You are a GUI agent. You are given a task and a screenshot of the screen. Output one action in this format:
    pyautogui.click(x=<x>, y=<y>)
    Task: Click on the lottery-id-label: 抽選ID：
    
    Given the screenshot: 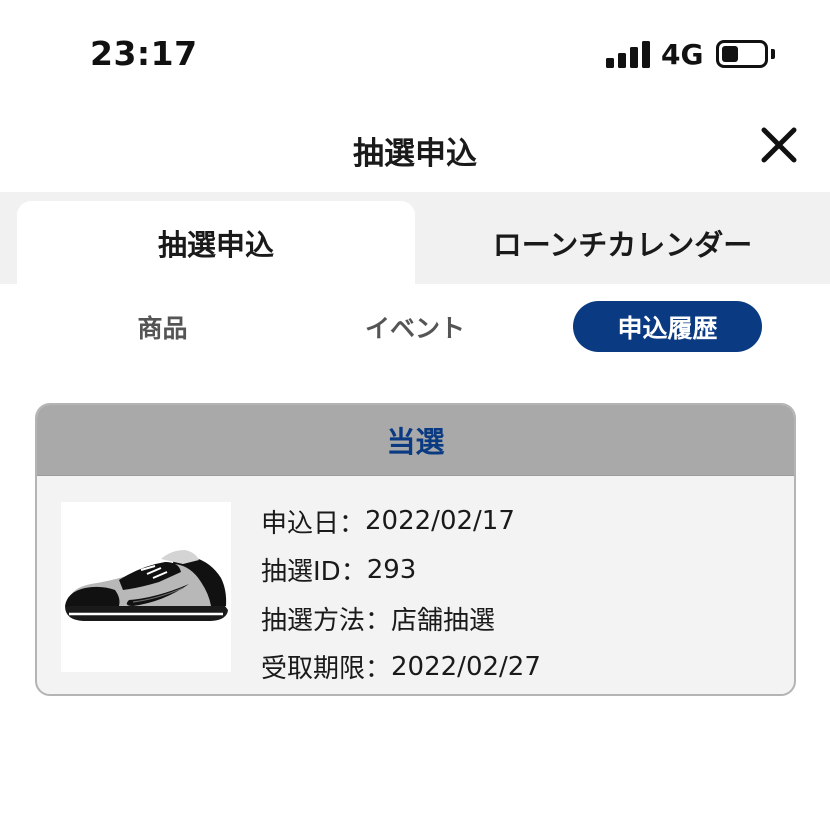 What is the action you would take?
    pyautogui.click(x=314, y=572)
    